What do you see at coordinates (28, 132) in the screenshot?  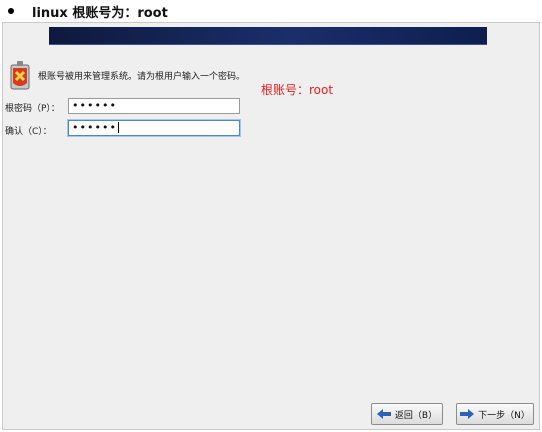 I see `confirm-password-label: 确认（C）：` at bounding box center [28, 132].